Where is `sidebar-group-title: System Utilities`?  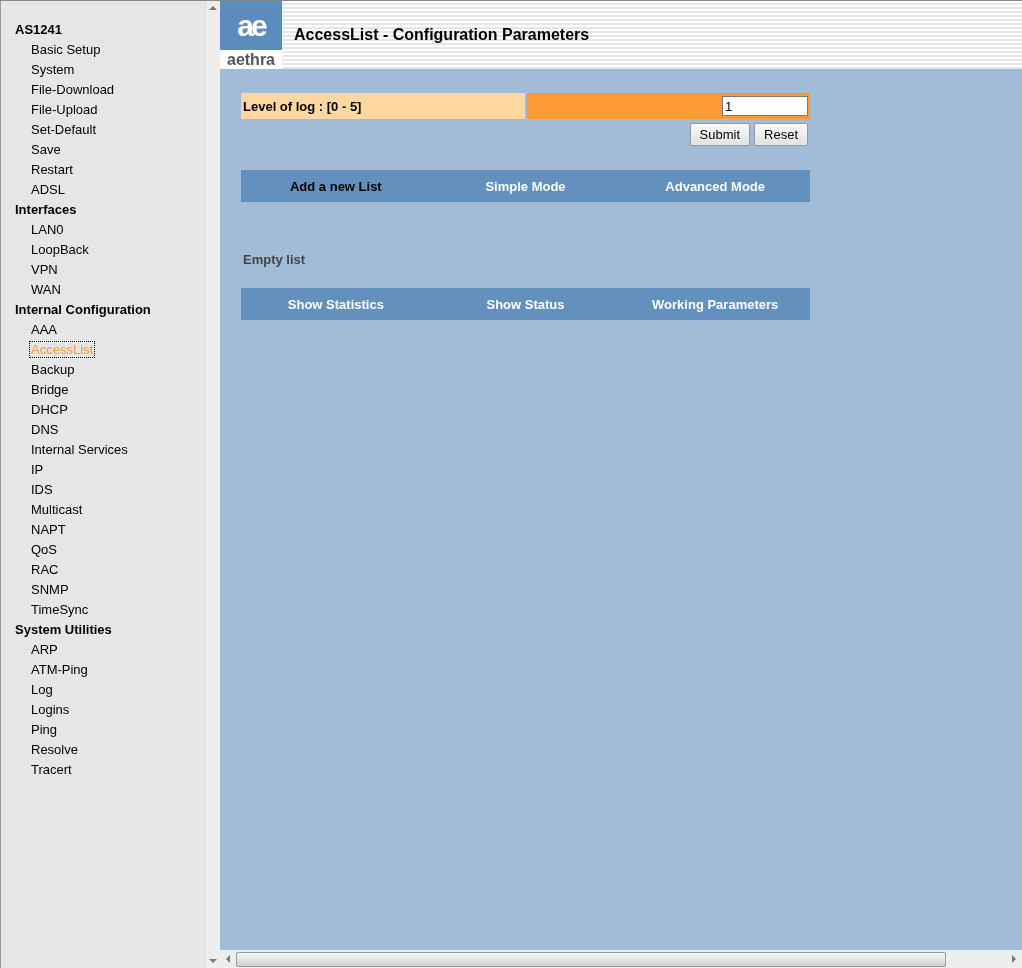 sidebar-group-title: System Utilities is located at coordinates (64, 630).